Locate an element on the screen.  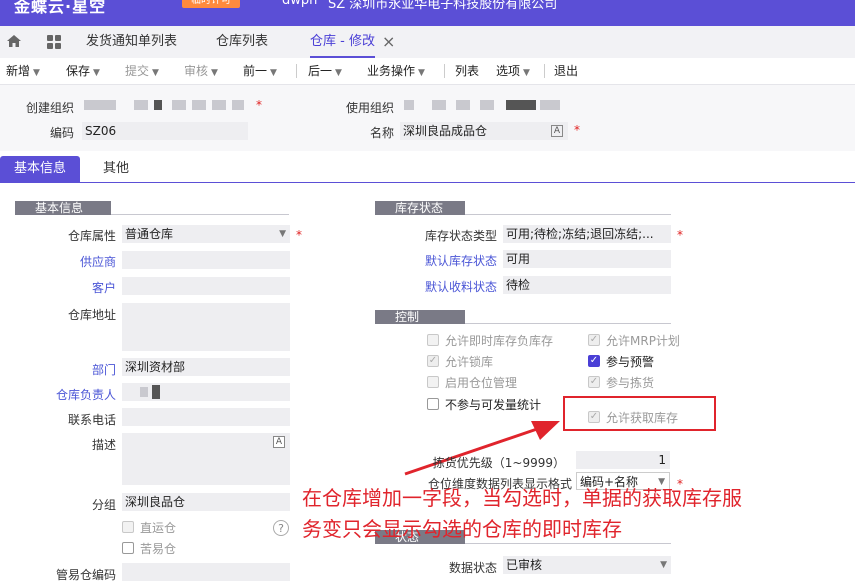
annotation-line-2: 务变只会显示勾选的仓库的即时库存 is located at coordinates (462, 529).